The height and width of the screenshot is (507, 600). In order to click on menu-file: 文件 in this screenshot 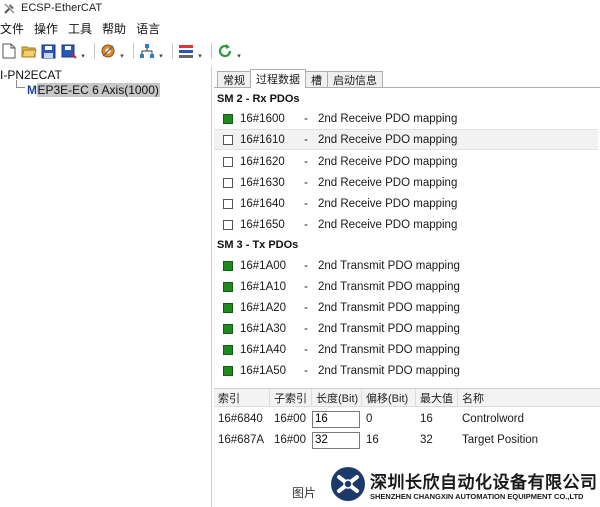, I will do `click(14, 28)`.